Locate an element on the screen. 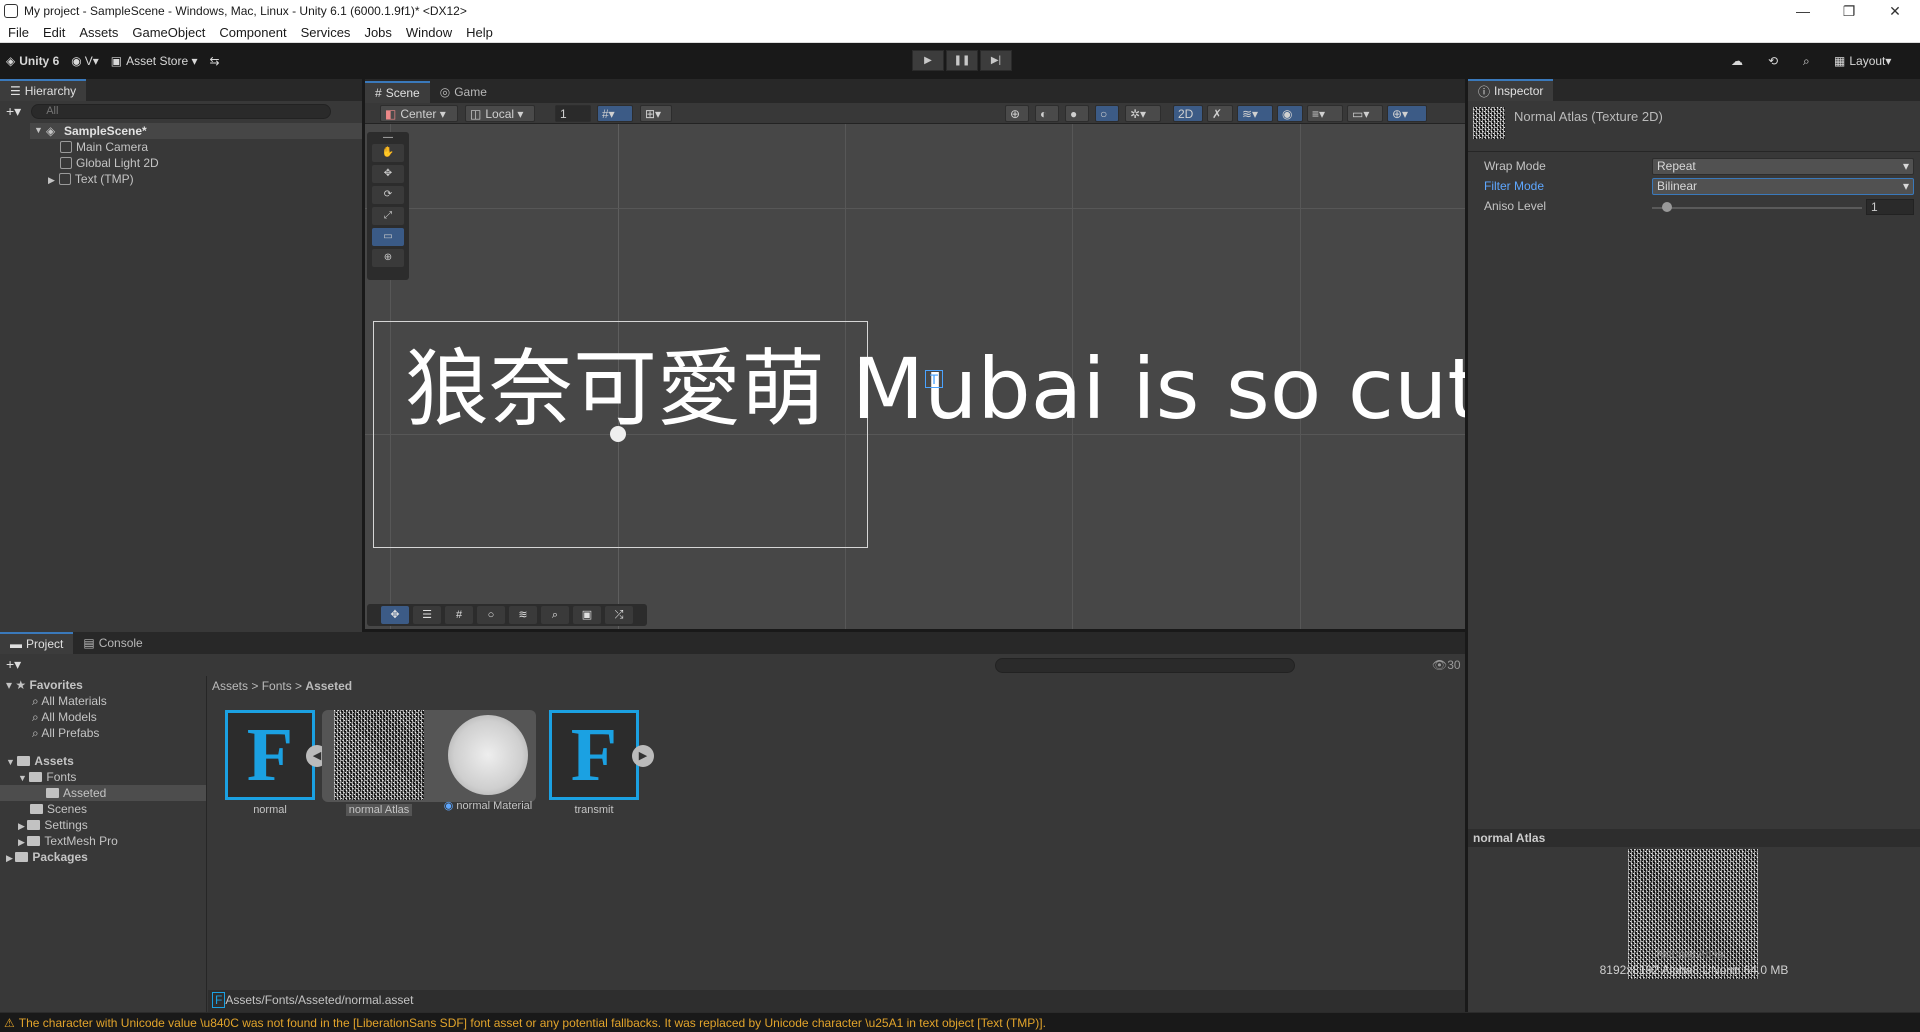 The image size is (1920, 1032). folder-row: ▶ TextMesh Pro is located at coordinates (68, 841).